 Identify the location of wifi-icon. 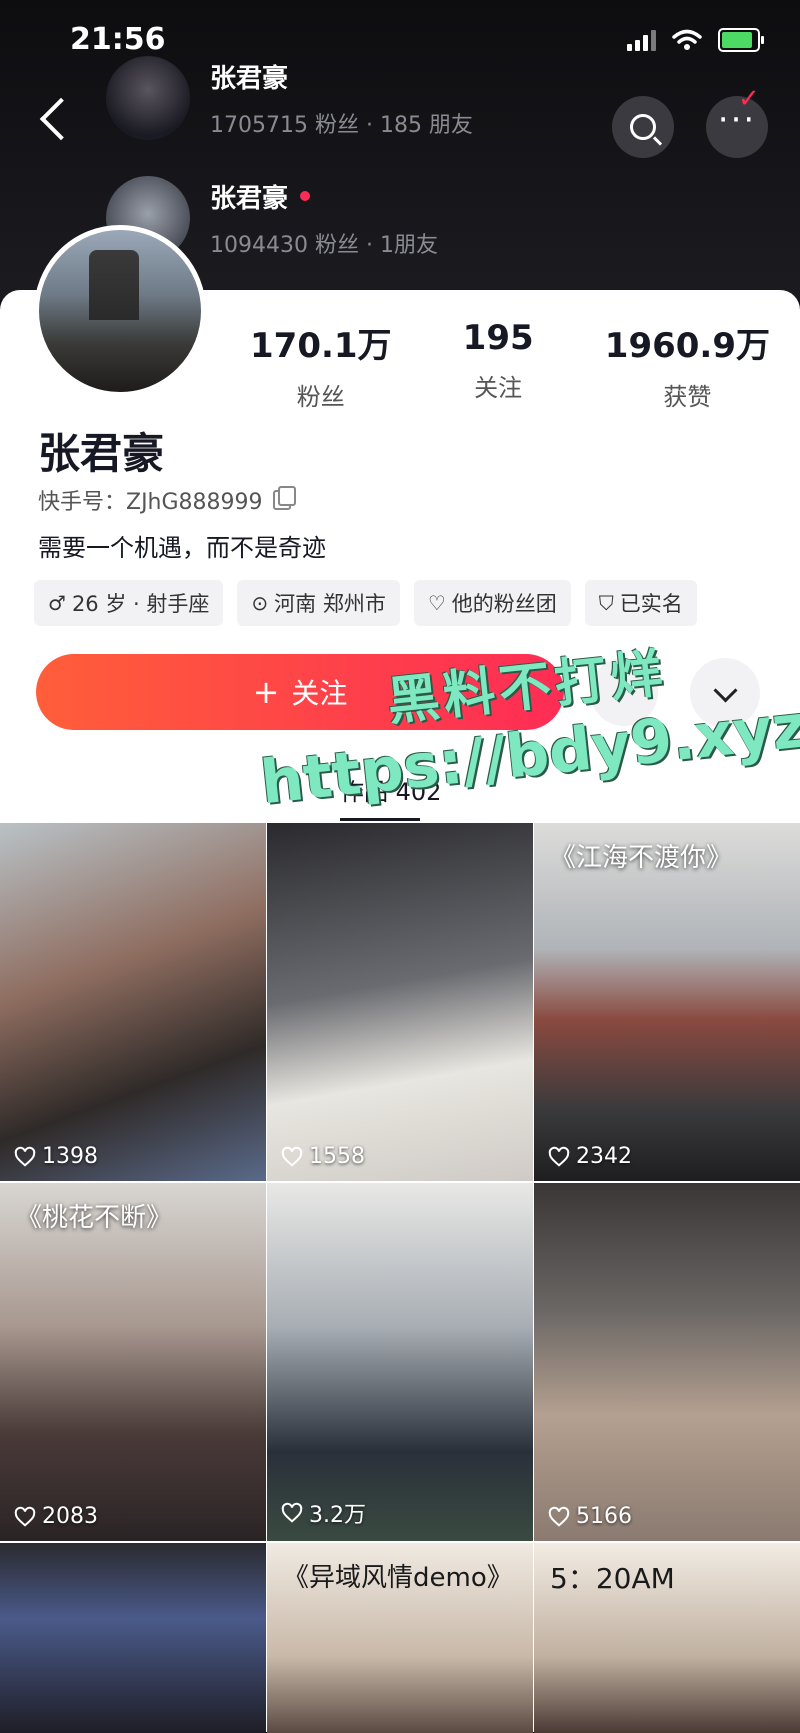
(687, 39).